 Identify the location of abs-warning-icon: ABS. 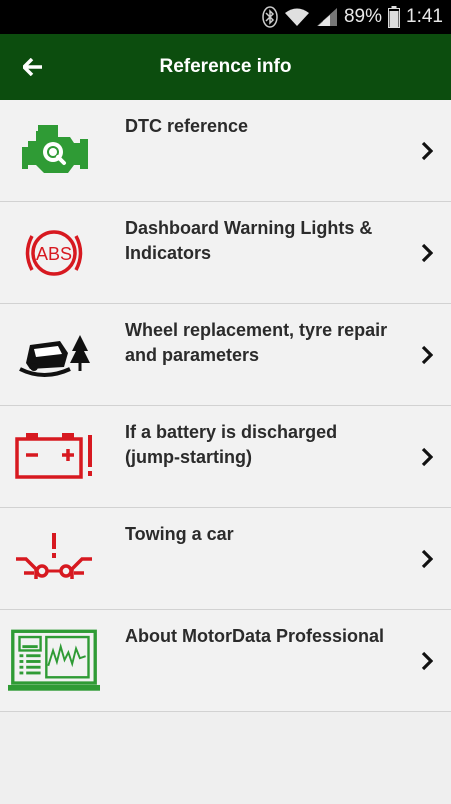
(54, 253).